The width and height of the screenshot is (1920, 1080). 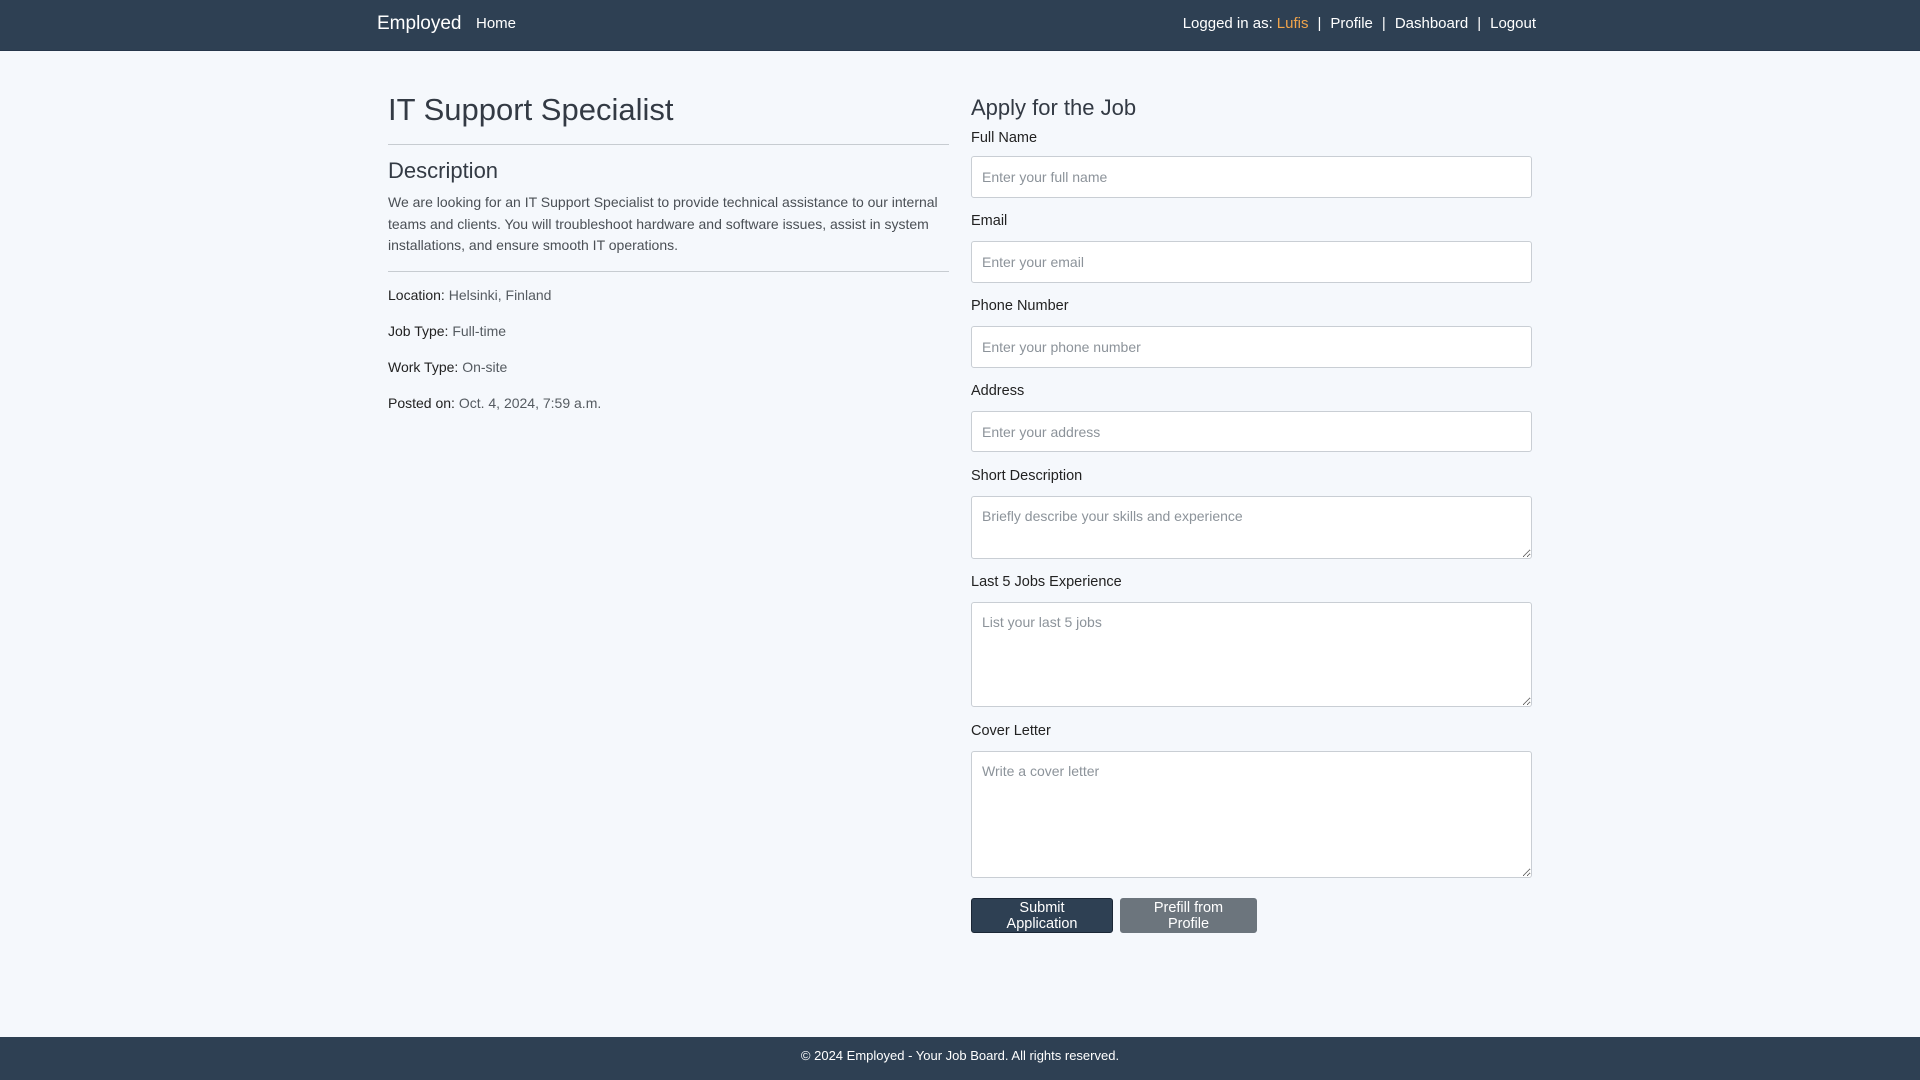 What do you see at coordinates (531, 109) in the screenshot?
I see `job-title: IT Support Specialist` at bounding box center [531, 109].